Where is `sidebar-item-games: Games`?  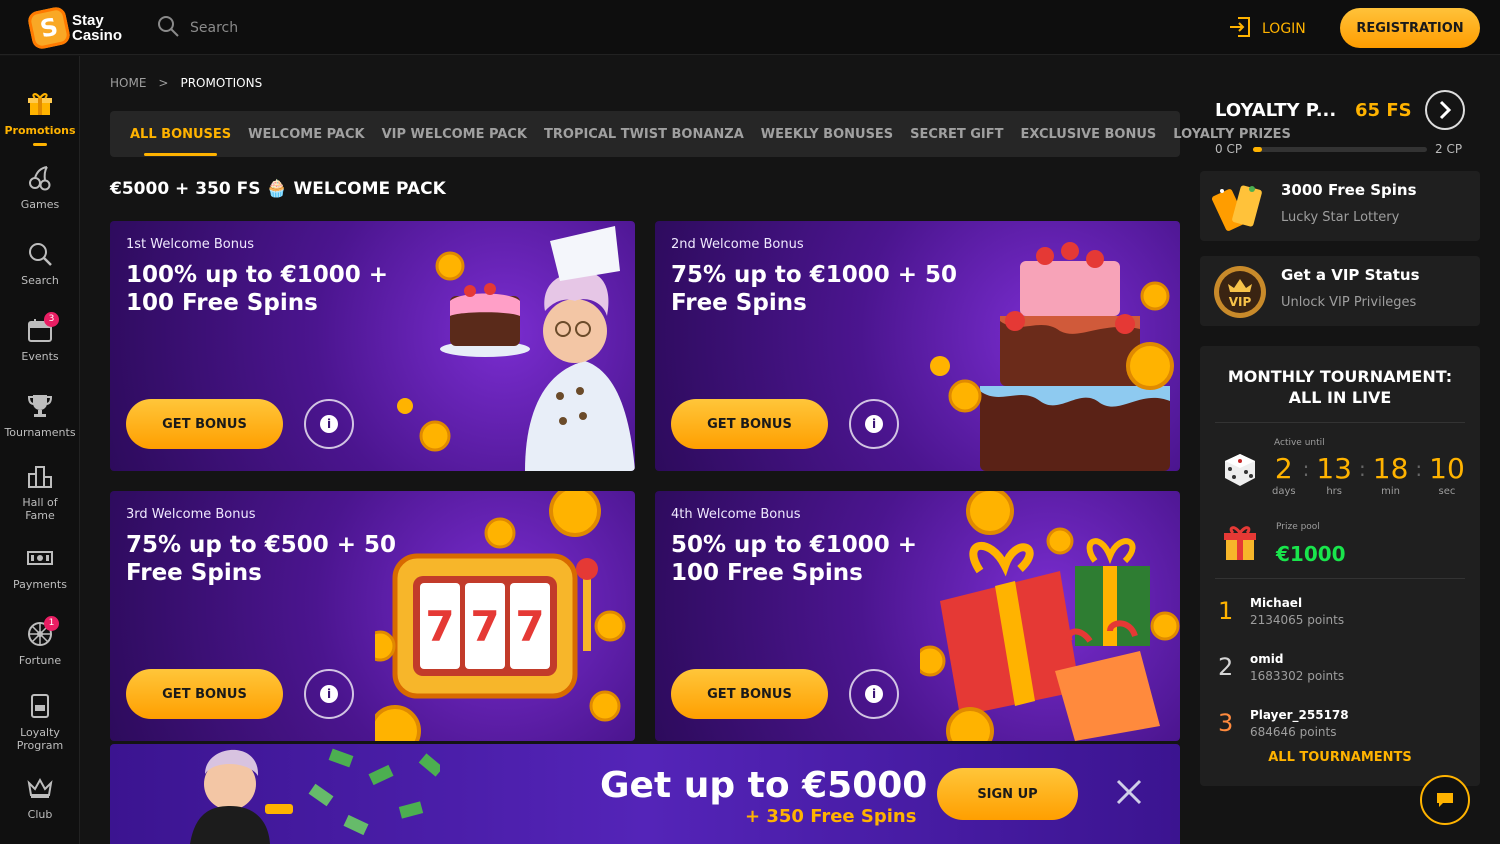
sidebar-item-games: Games is located at coordinates (40, 187).